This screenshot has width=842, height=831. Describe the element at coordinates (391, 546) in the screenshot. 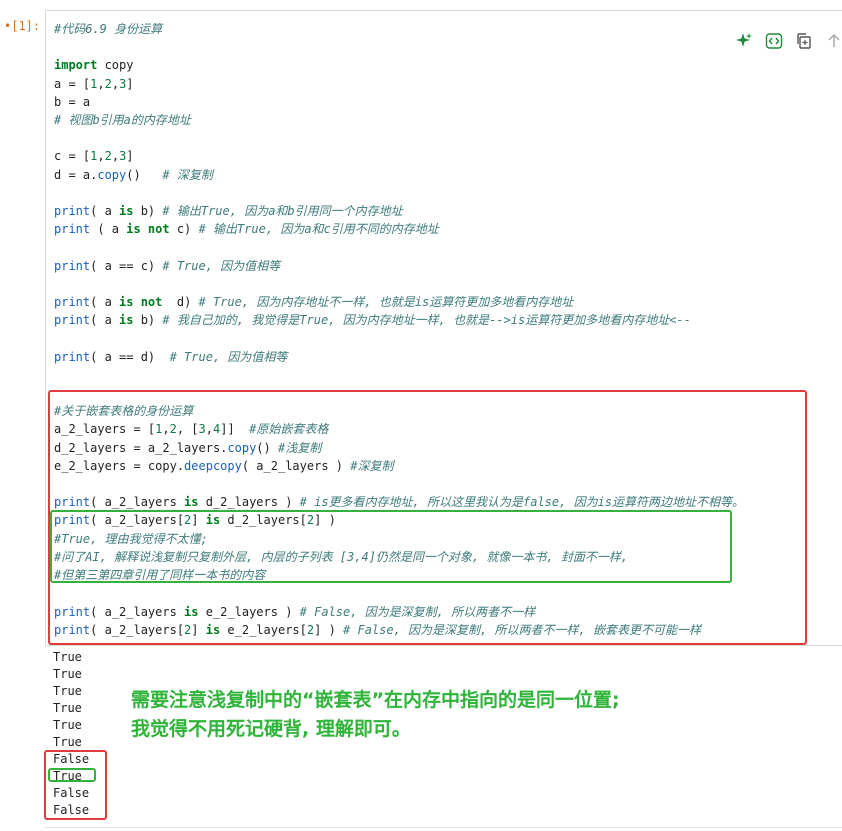

I see `shallow-copy-highlight-box` at that location.